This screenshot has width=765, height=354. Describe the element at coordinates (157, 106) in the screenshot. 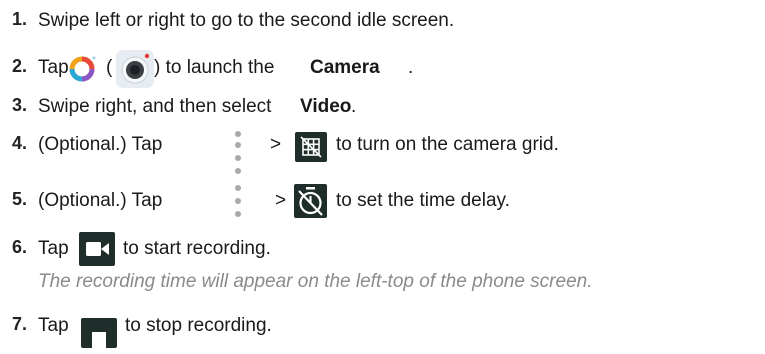

I see `step-text: Swipe right, and then select` at that location.